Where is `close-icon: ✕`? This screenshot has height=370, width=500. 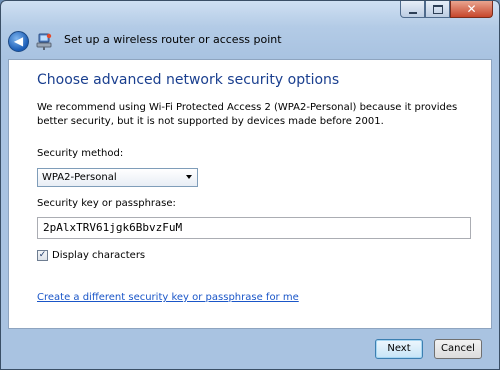 close-icon: ✕ is located at coordinates (471, 9).